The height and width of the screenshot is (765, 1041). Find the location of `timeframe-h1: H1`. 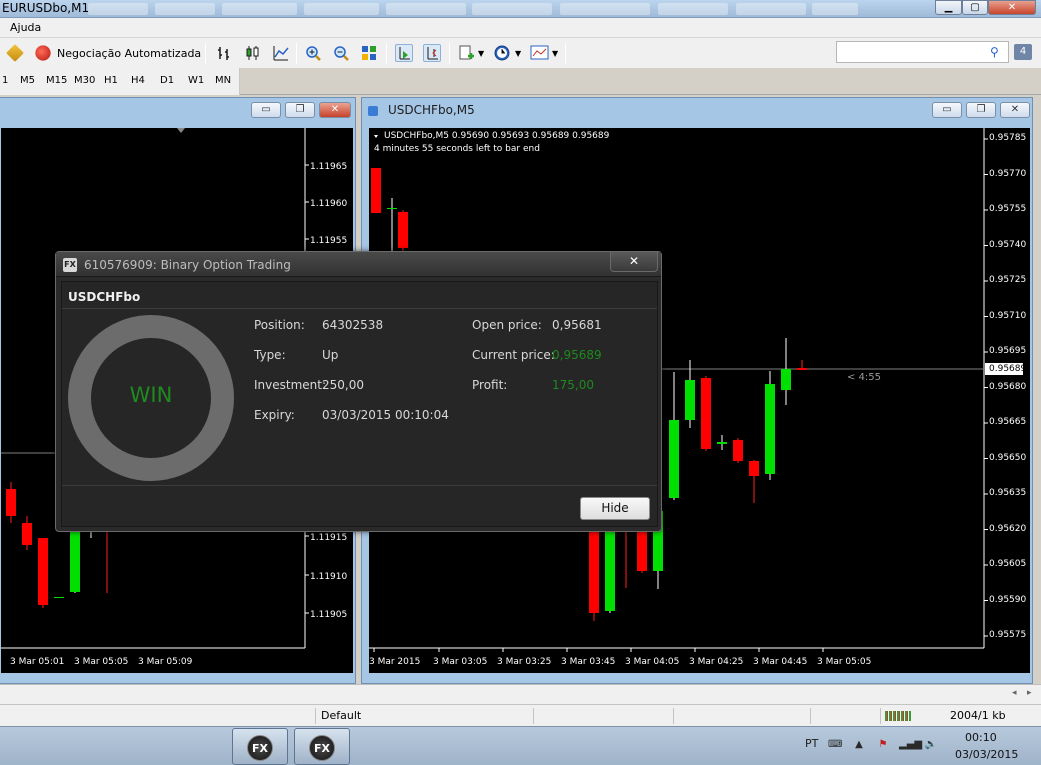

timeframe-h1: H1 is located at coordinates (111, 80).